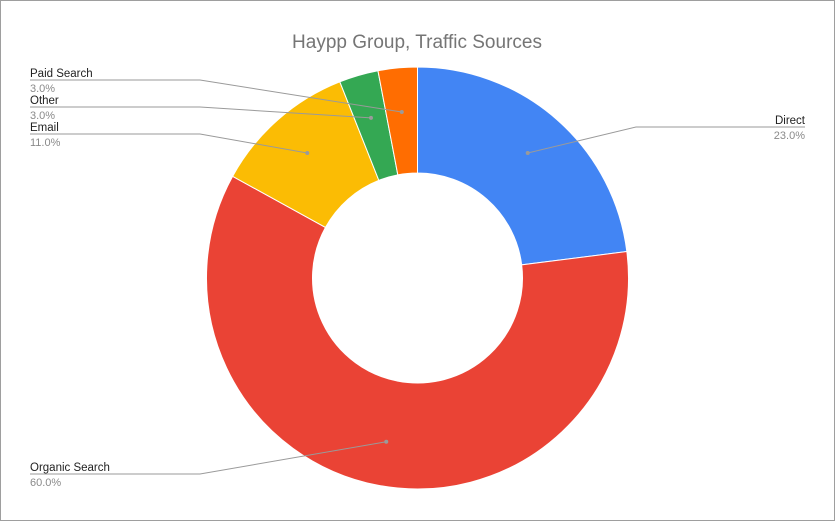 The width and height of the screenshot is (835, 521). Describe the element at coordinates (70, 468) in the screenshot. I see `slice-label: Organic Search` at that location.